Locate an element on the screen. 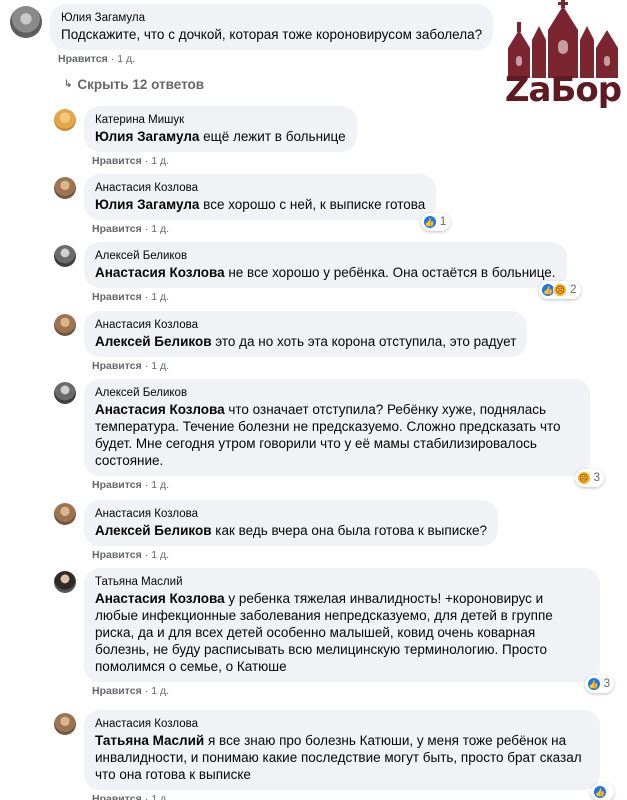  reply-arrow-icon: ↳ is located at coordinates (68, 84).